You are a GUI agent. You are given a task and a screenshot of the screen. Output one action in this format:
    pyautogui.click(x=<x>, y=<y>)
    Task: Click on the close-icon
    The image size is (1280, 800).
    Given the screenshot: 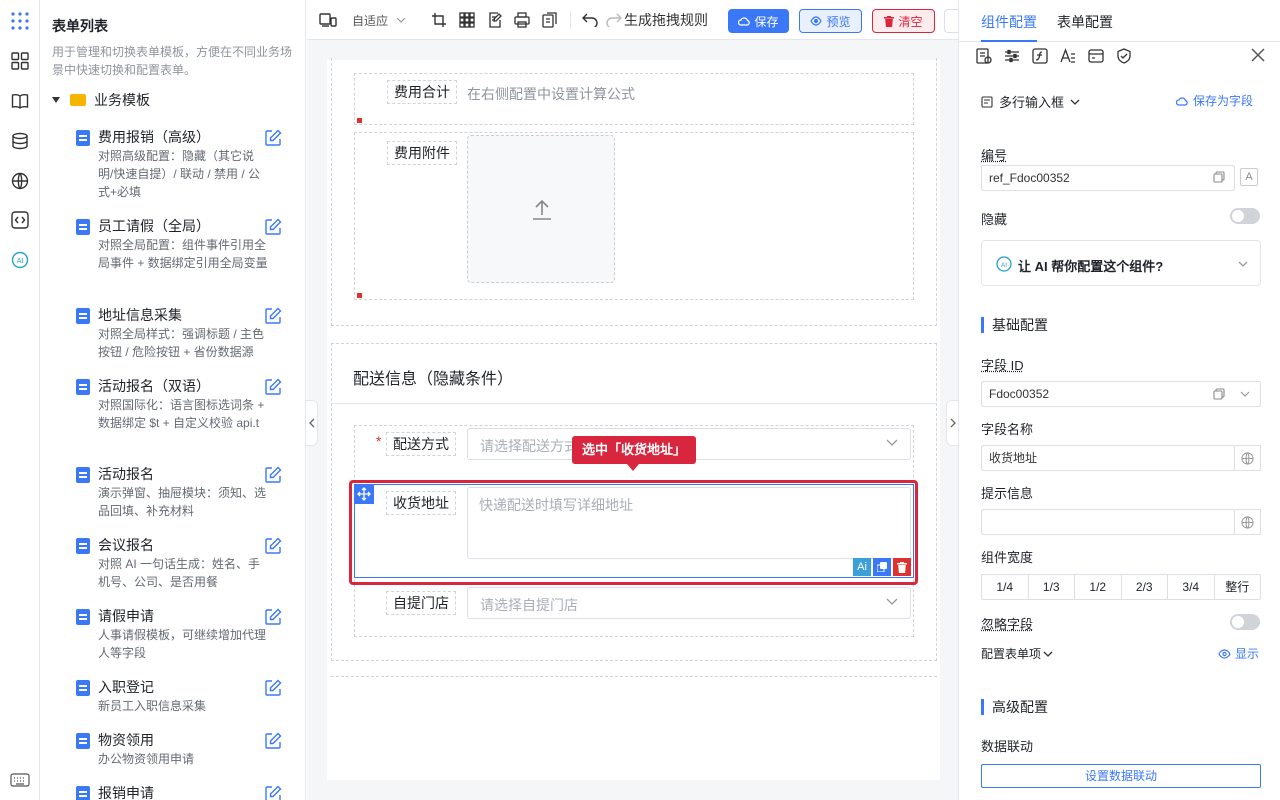 What is the action you would take?
    pyautogui.click(x=1258, y=55)
    